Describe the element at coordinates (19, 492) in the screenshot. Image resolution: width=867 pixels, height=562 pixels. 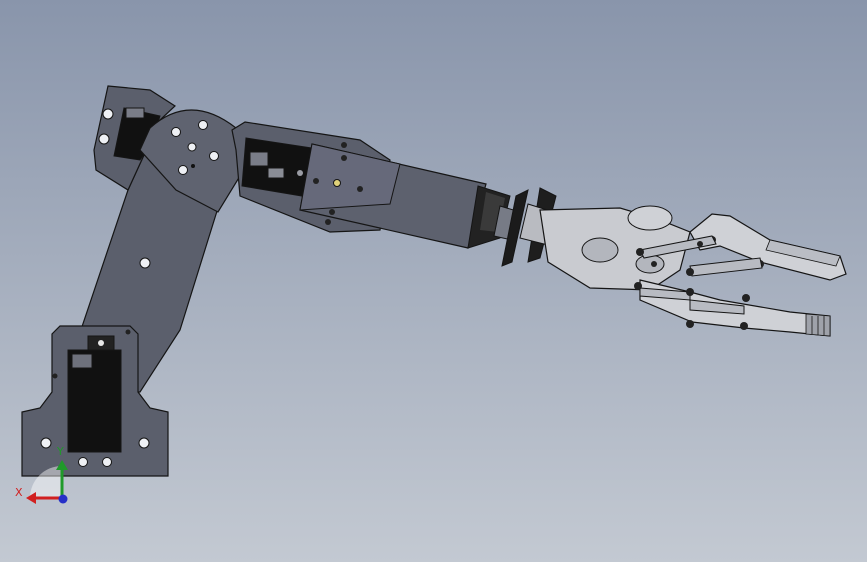
I see `x-axis-label: X` at that location.